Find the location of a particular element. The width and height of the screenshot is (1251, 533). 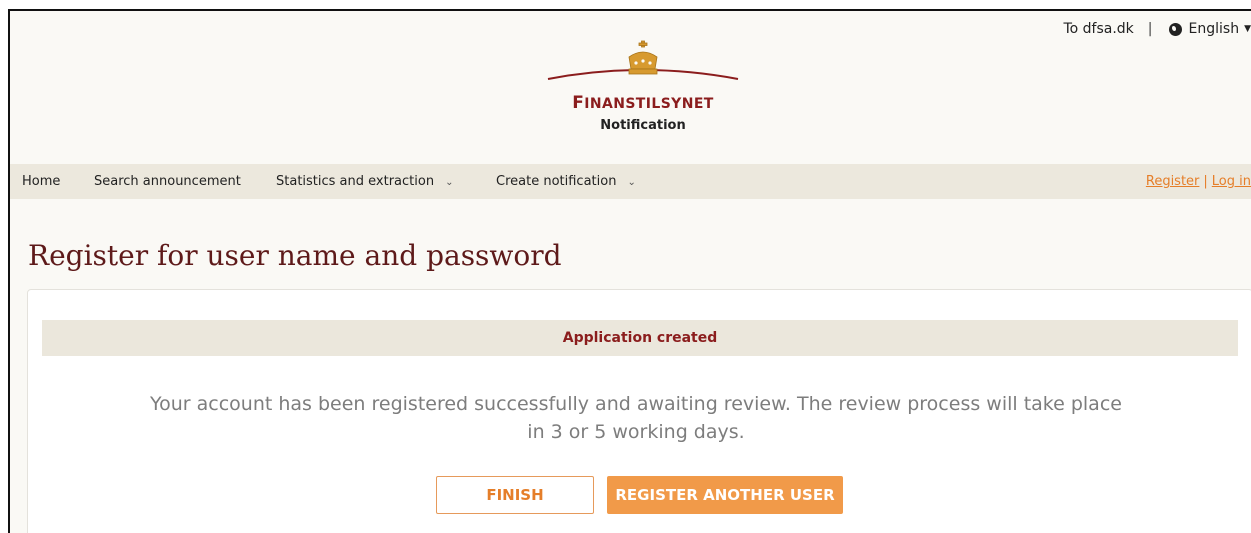

register-link: Register is located at coordinates (1173, 181).